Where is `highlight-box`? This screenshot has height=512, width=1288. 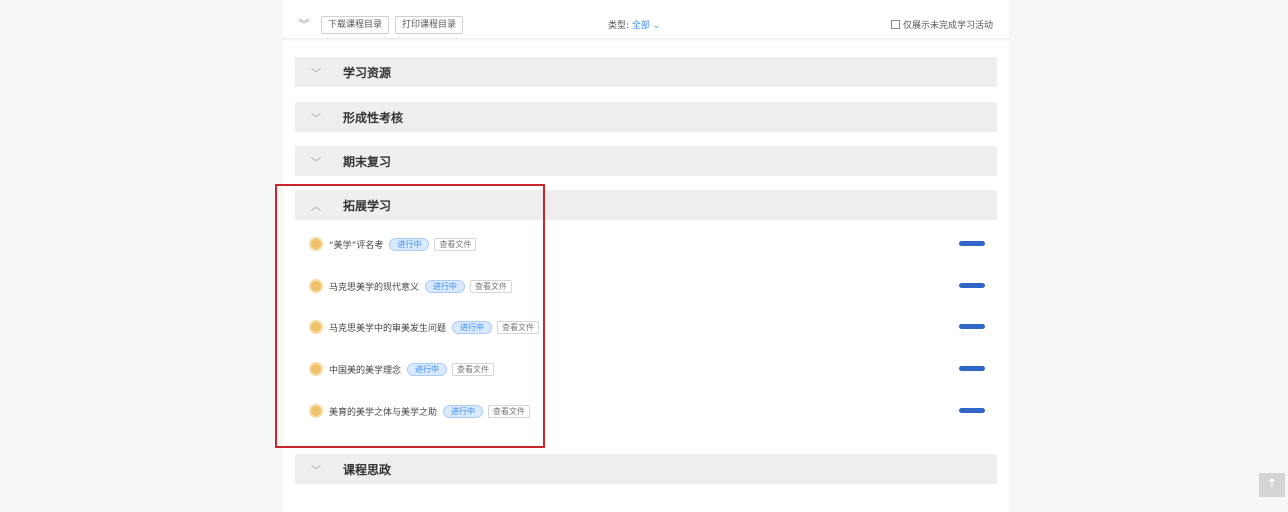
highlight-box is located at coordinates (410, 316).